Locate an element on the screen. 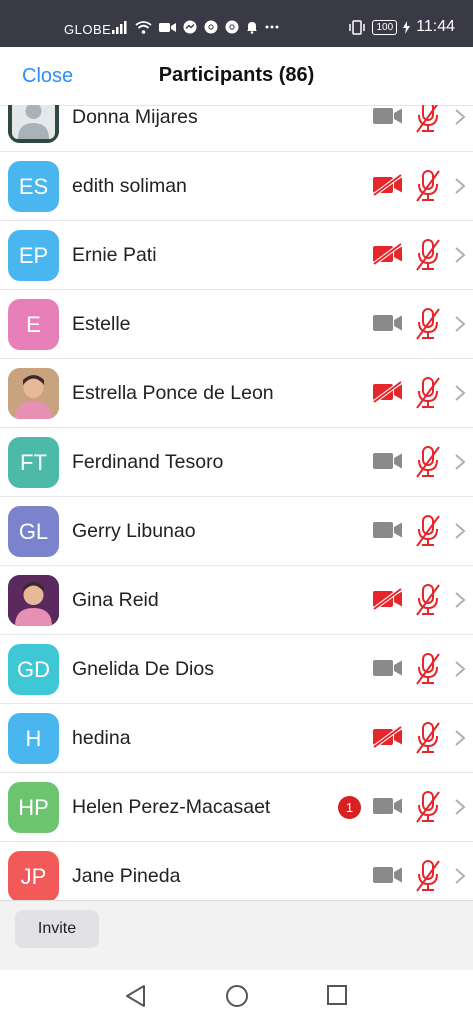 The height and width of the screenshot is (1024, 473). participant-name: Estelle is located at coordinates (101, 324).